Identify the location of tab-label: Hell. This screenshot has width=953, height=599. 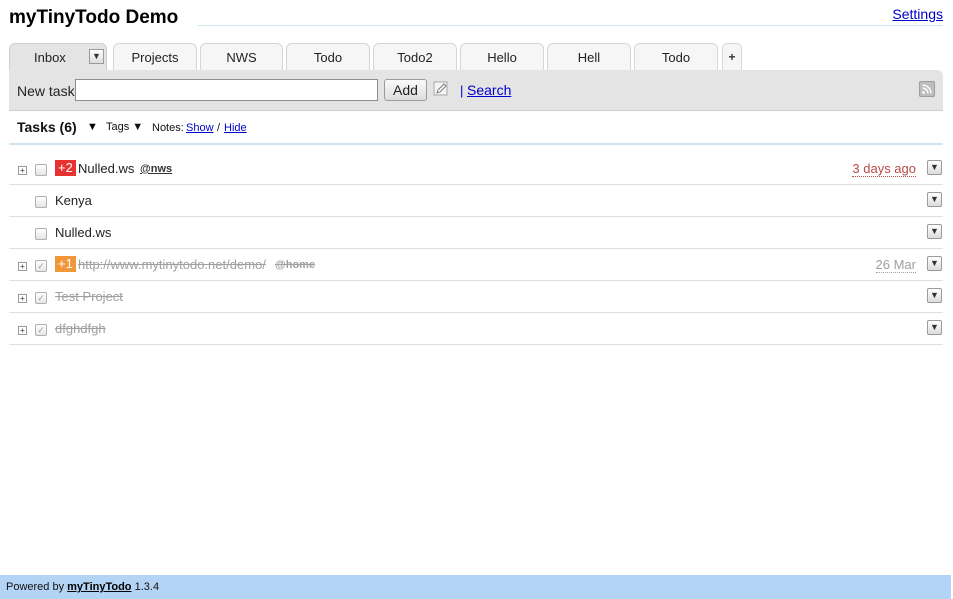
(589, 57).